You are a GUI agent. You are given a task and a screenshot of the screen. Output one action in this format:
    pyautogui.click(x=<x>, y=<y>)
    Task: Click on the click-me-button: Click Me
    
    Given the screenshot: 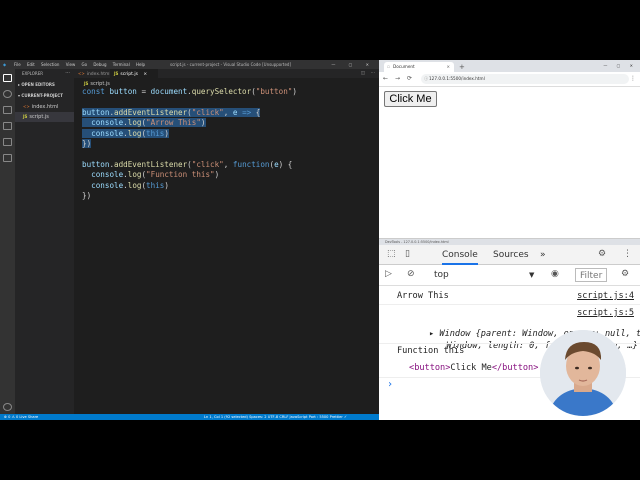 What is the action you would take?
    pyautogui.click(x=410, y=99)
    